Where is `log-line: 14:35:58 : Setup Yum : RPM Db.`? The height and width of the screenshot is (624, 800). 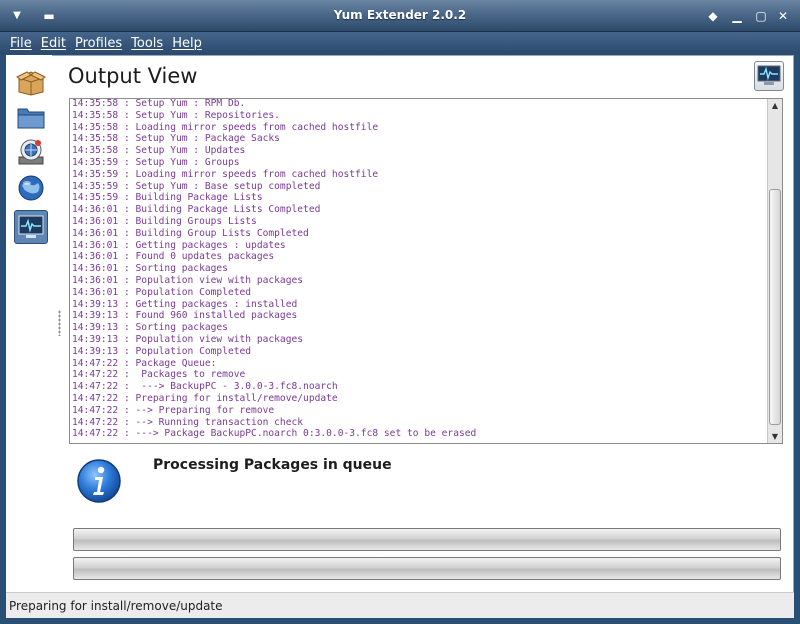 log-line: 14:35:58 : Setup Yum : RPM Db. is located at coordinates (159, 103).